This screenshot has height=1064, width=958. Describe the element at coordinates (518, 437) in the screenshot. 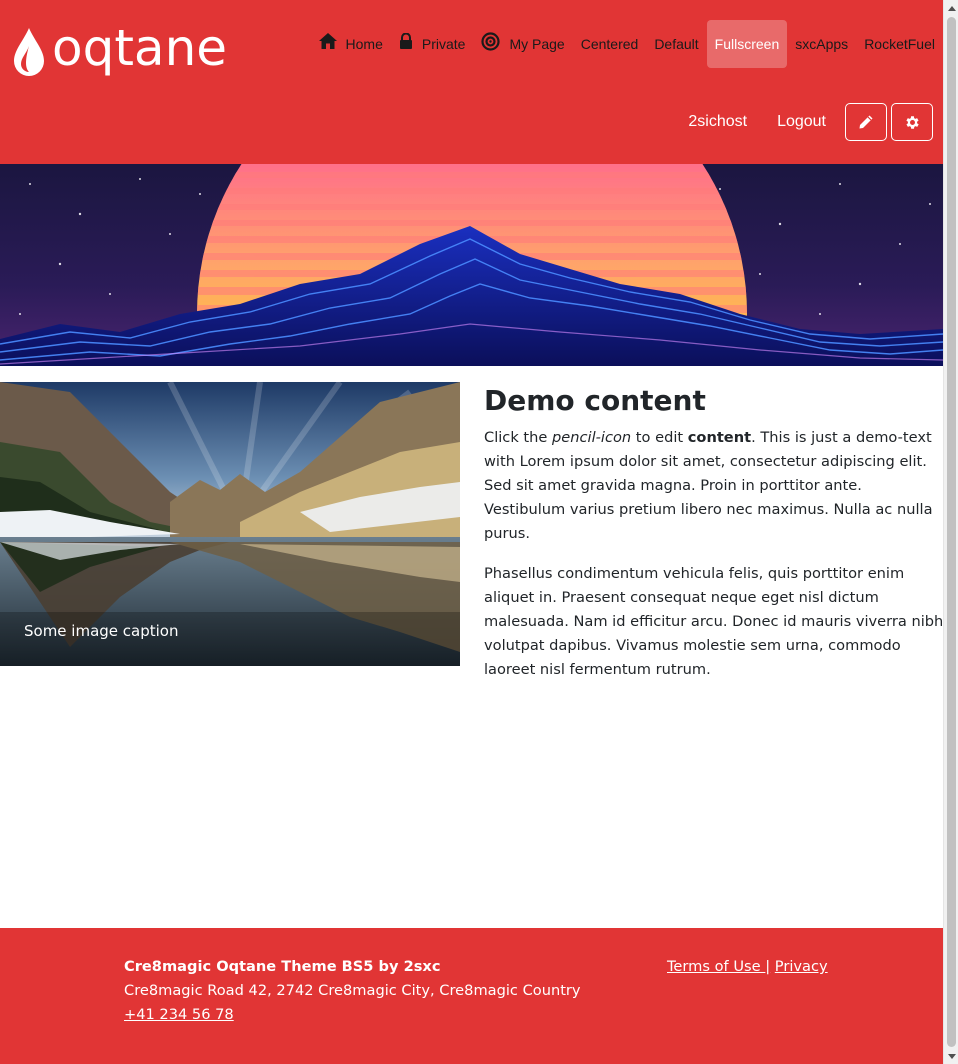

I see `text-run: Click the` at that location.